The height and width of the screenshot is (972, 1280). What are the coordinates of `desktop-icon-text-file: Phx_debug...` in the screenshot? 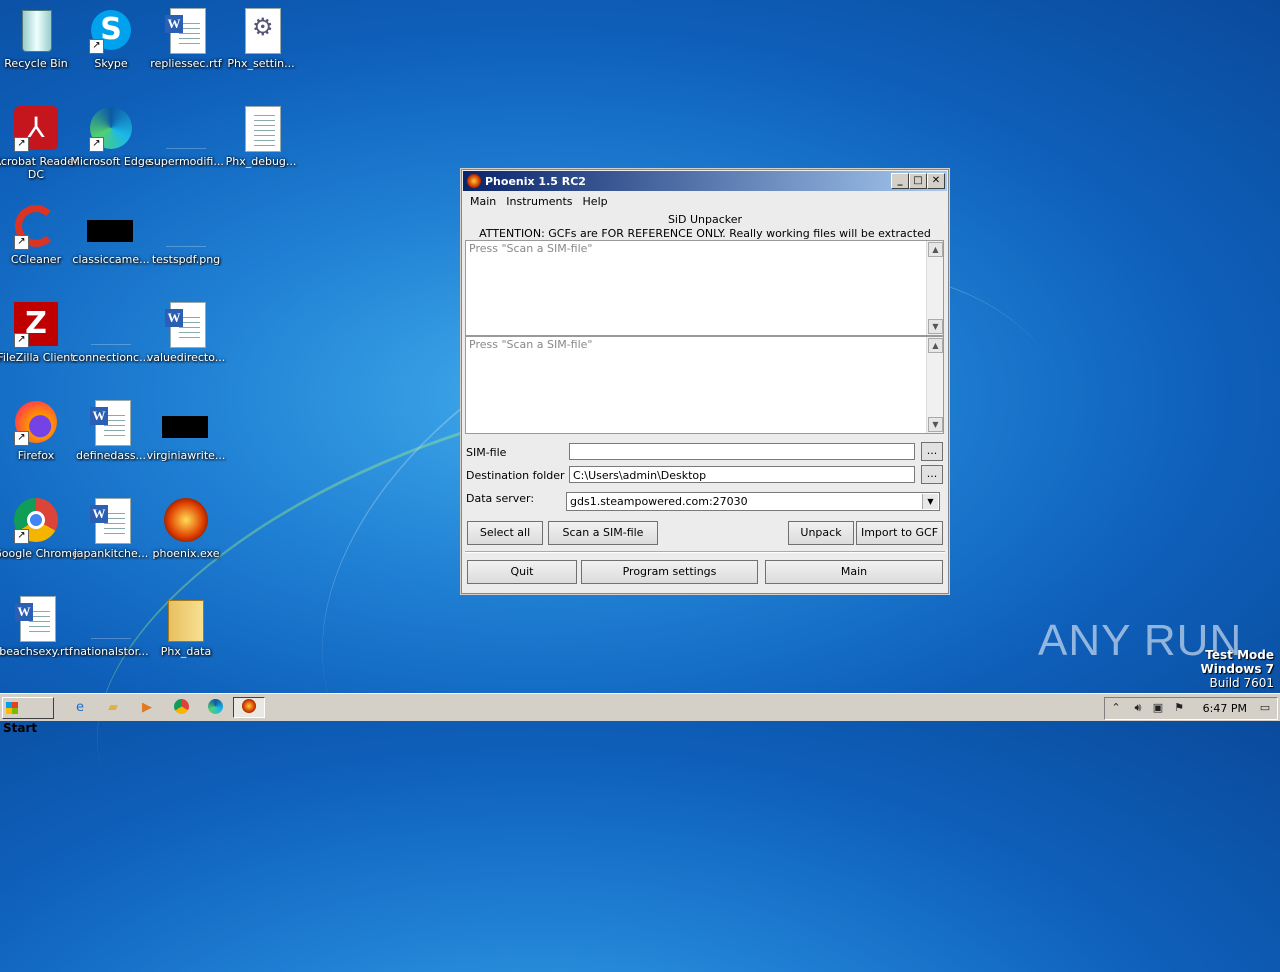 It's located at (261, 136).